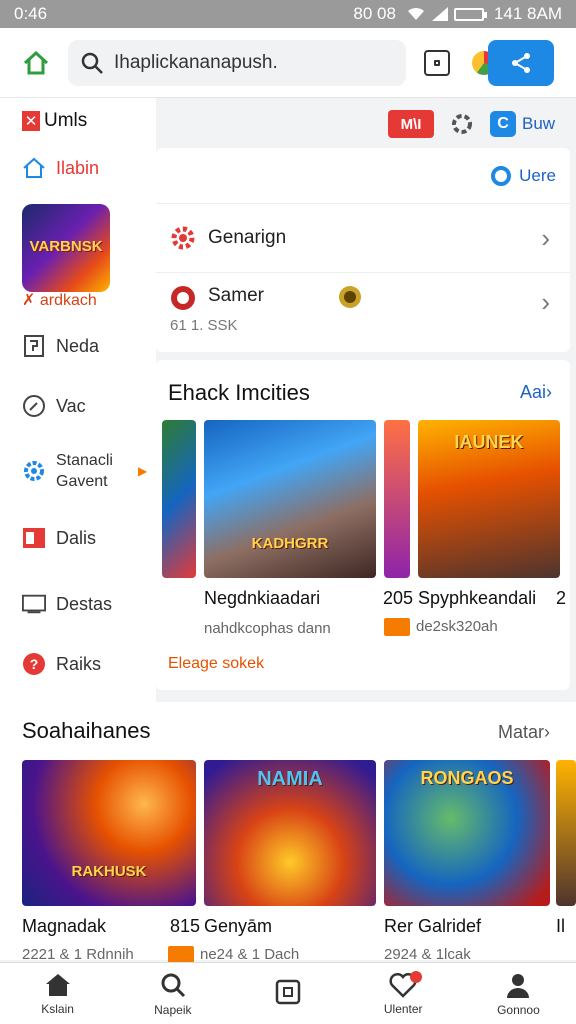 This screenshot has width=576, height=1024. Describe the element at coordinates (64, 926) in the screenshot. I see `game-title: Magnadak` at that location.